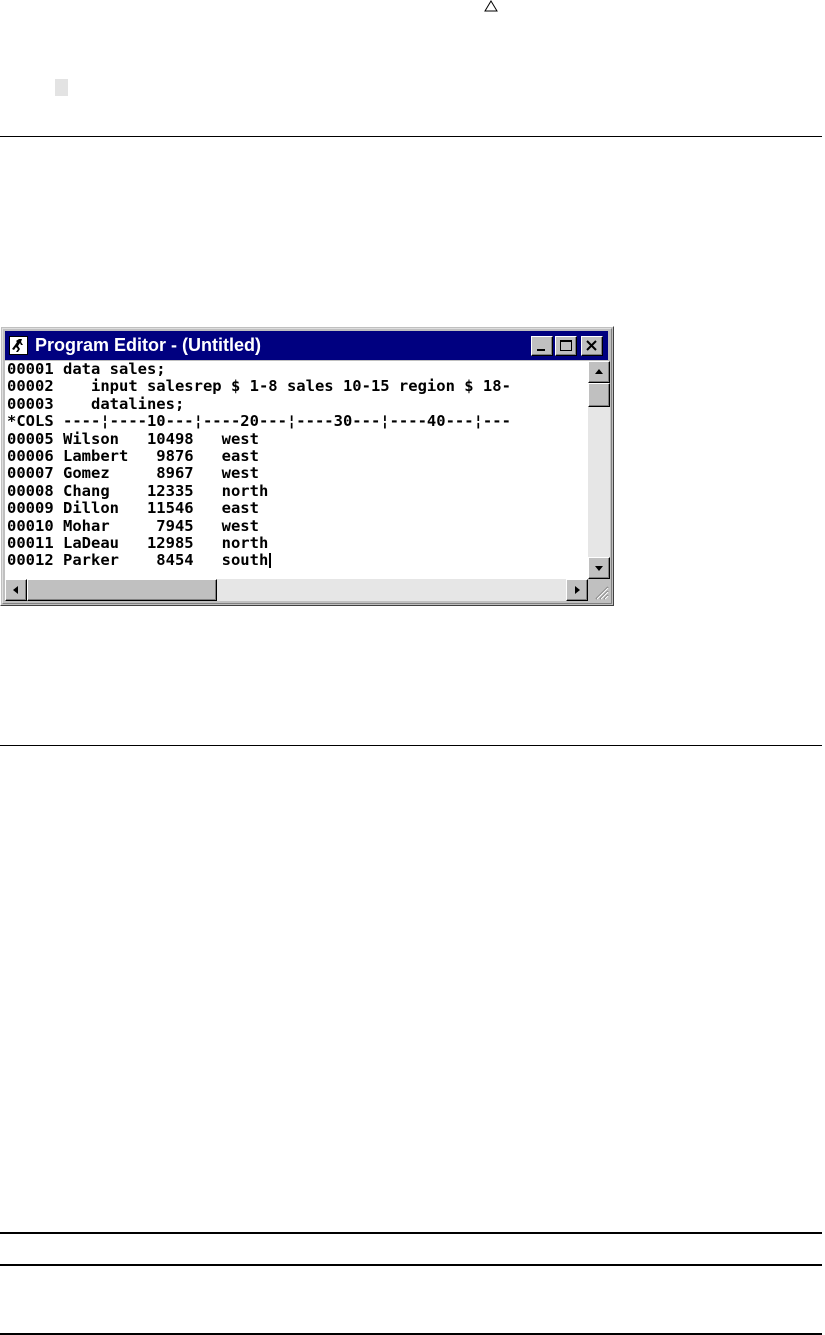 The height and width of the screenshot is (1335, 825). Describe the element at coordinates (296, 439) in the screenshot. I see `code-line: 00005 Wilson 10498 west` at that location.